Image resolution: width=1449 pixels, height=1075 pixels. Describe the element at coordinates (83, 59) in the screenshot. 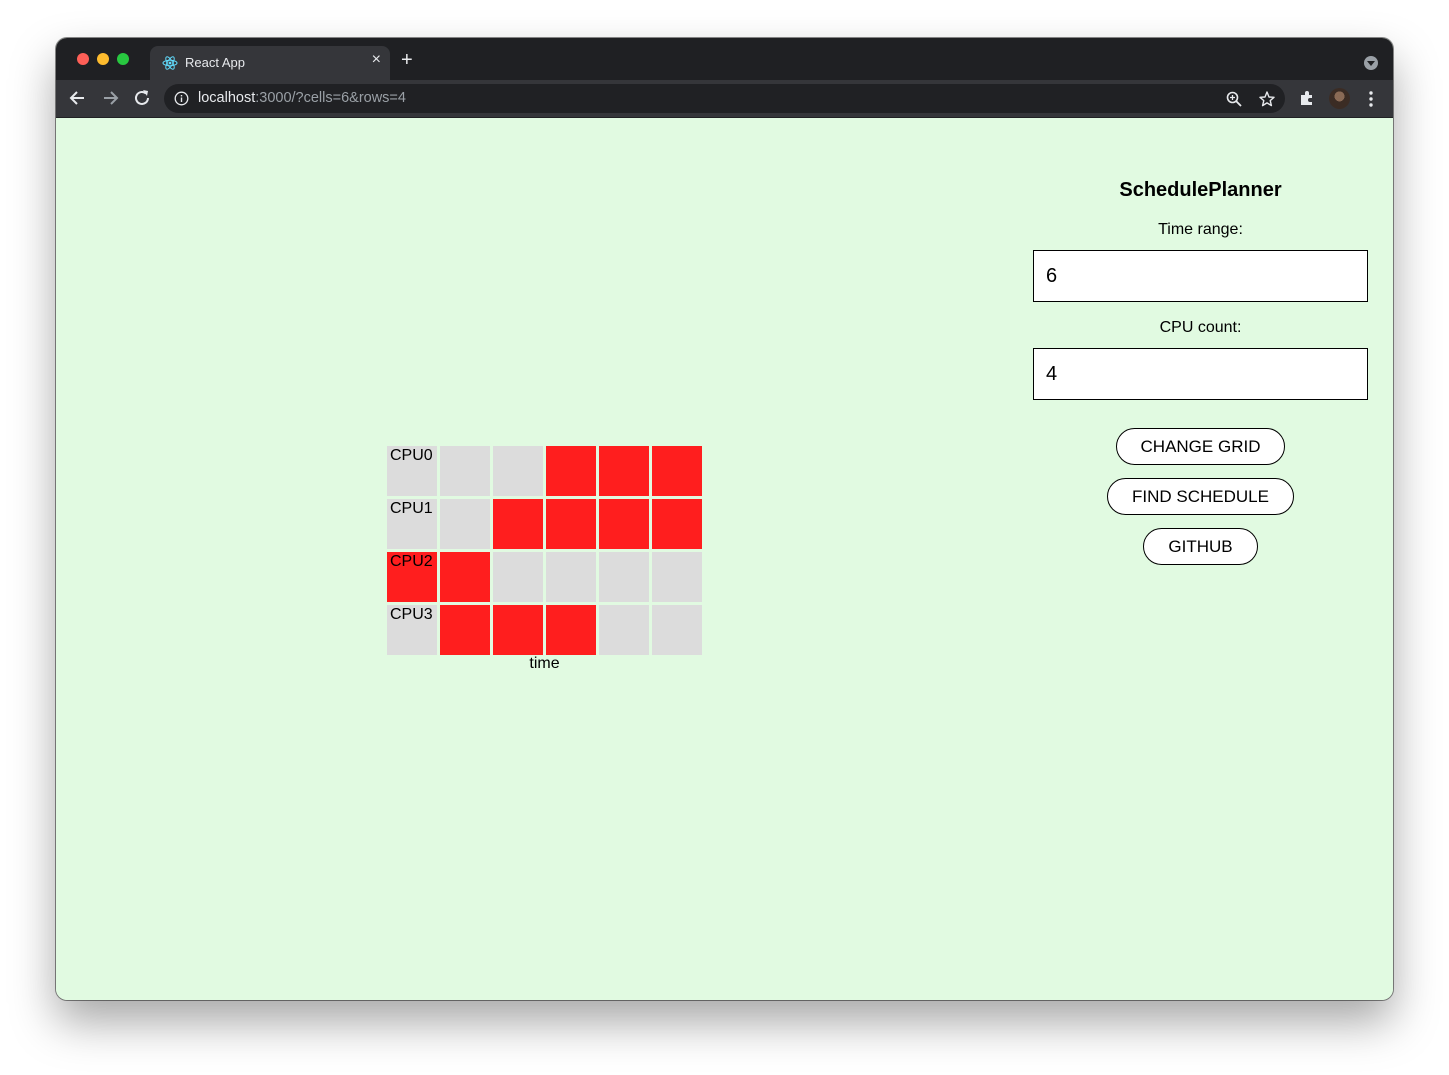

I see `close-window-button` at that location.